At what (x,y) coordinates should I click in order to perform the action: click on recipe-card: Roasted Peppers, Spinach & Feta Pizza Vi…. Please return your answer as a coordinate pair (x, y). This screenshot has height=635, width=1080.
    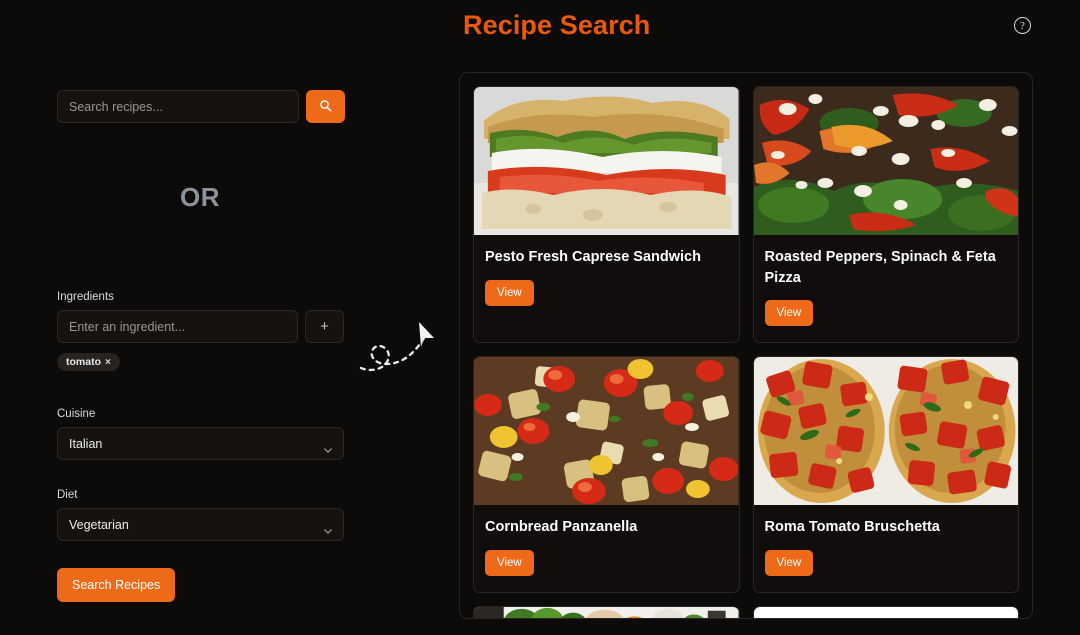
    Looking at the image, I should click on (885, 215).